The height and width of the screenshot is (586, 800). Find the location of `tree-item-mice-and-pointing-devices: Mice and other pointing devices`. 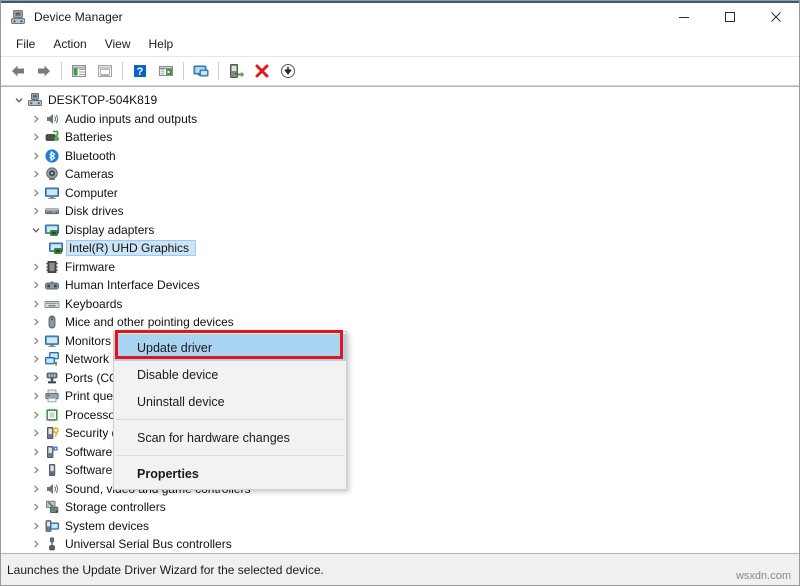

tree-item-mice-and-pointing-devices: Mice and other pointing devices is located at coordinates (400, 322).